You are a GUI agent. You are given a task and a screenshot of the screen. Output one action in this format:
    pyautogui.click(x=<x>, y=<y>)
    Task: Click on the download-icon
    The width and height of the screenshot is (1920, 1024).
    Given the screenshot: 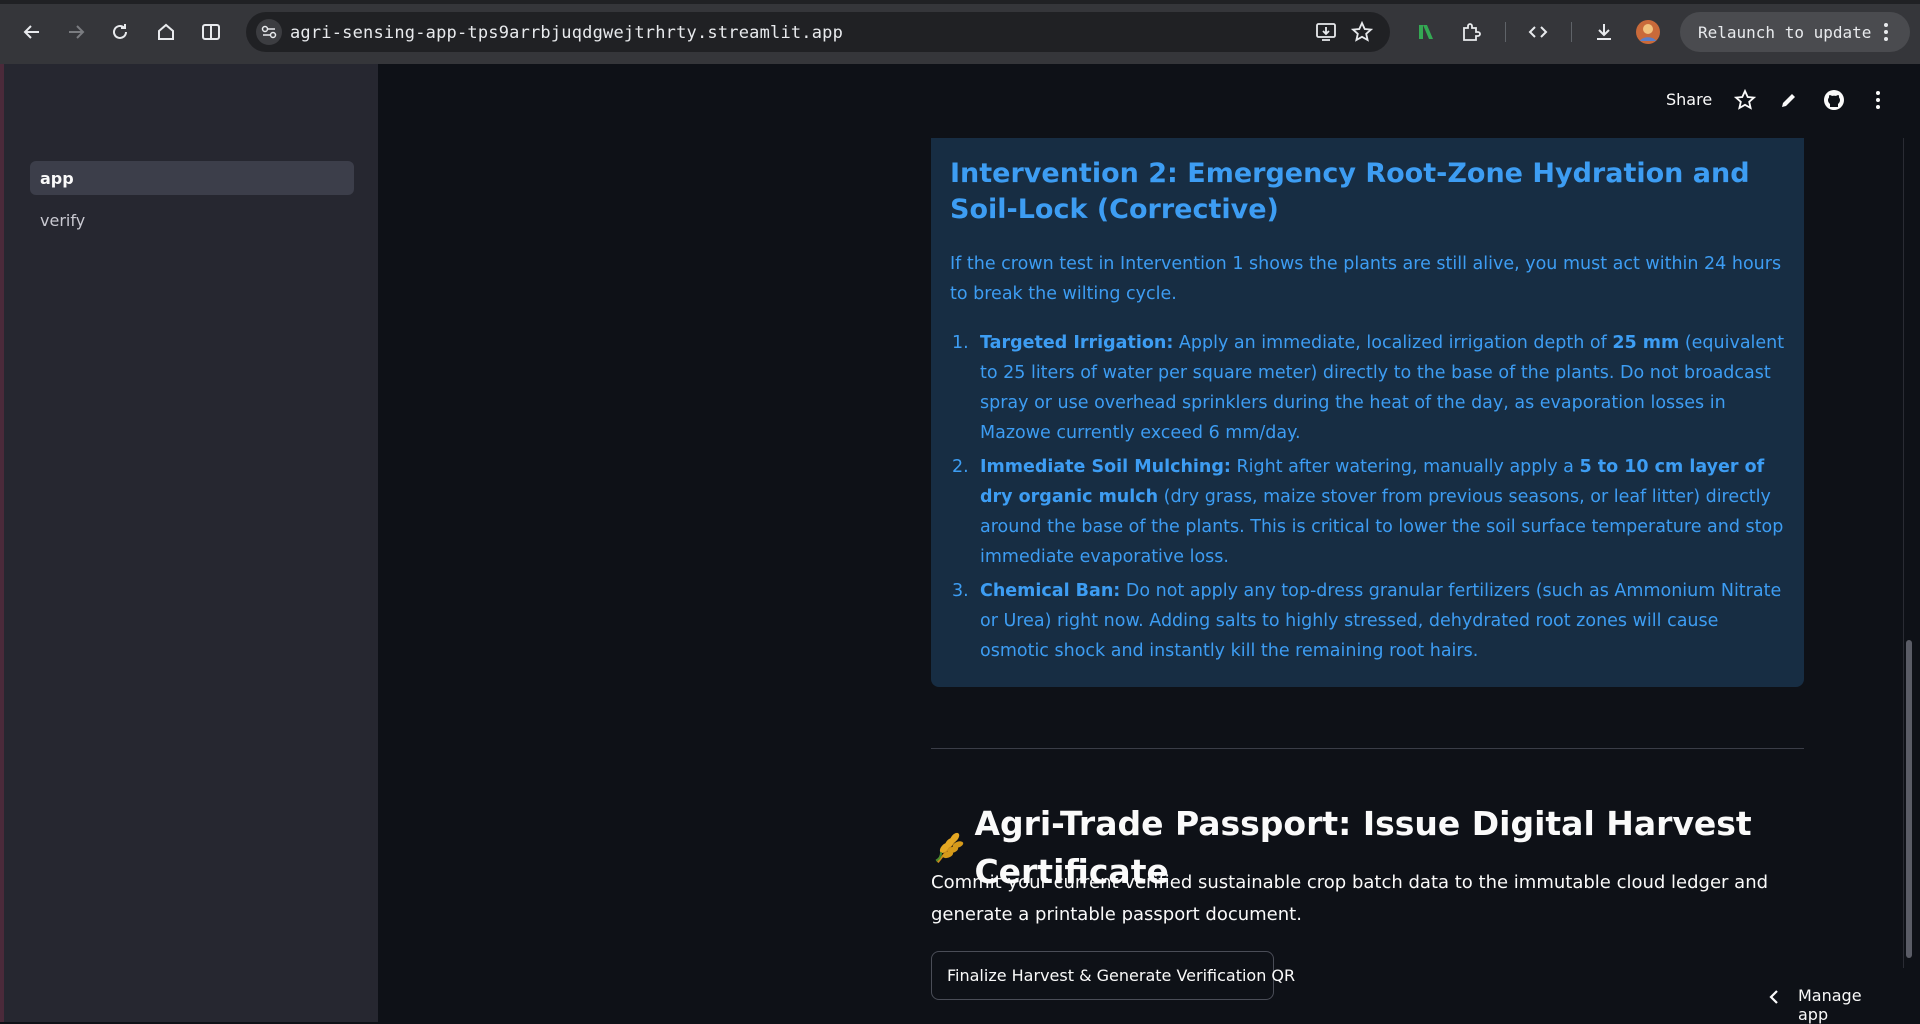 What is the action you would take?
    pyautogui.click(x=1604, y=32)
    